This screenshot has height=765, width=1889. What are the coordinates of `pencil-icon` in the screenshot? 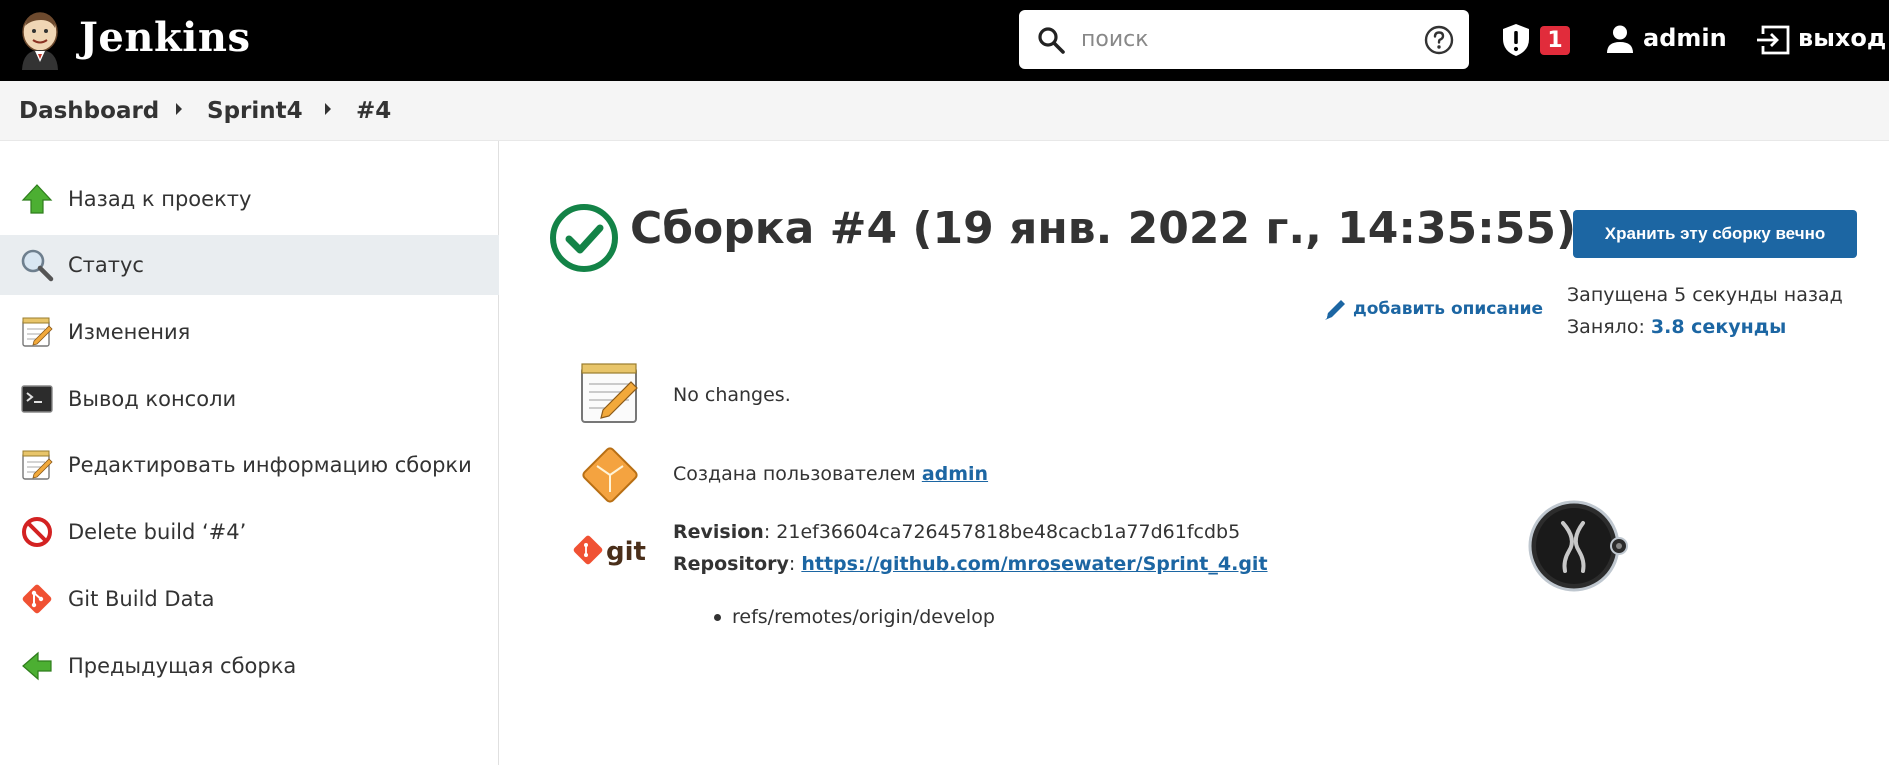 It's located at (1335, 310).